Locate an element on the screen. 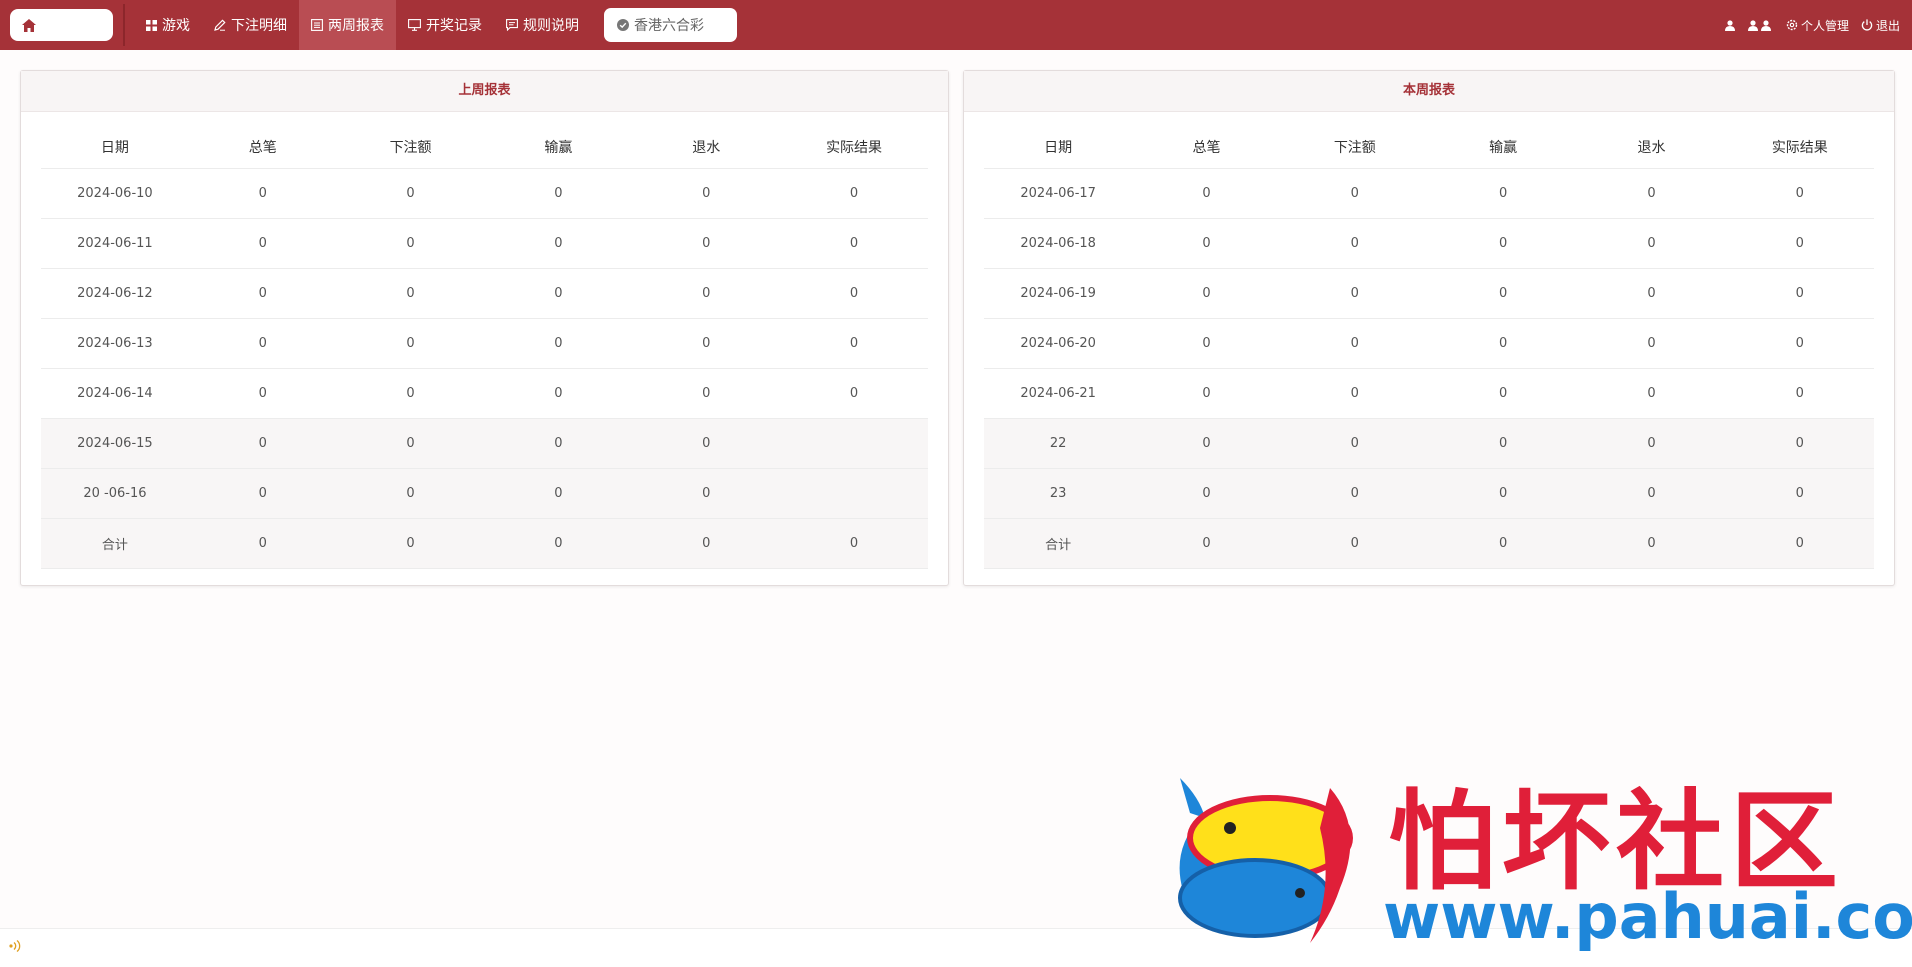 This screenshot has height=967, width=1912. table-row: 2024-06-17 0 0 0 0 0 is located at coordinates (1429, 193).